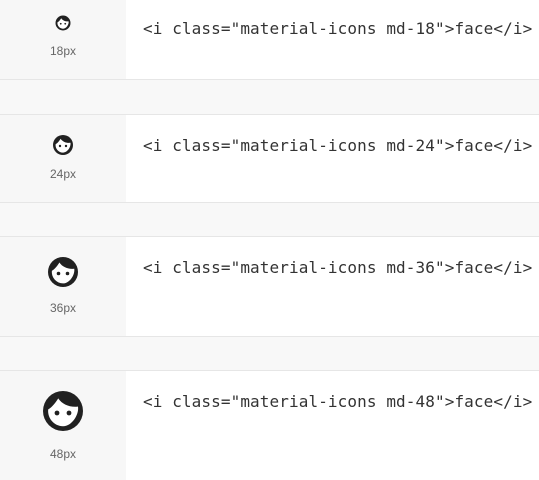  Describe the element at coordinates (332, 158) in the screenshot. I see `code-snippet-panel: <i class="material-icons md-24">face</i>` at that location.